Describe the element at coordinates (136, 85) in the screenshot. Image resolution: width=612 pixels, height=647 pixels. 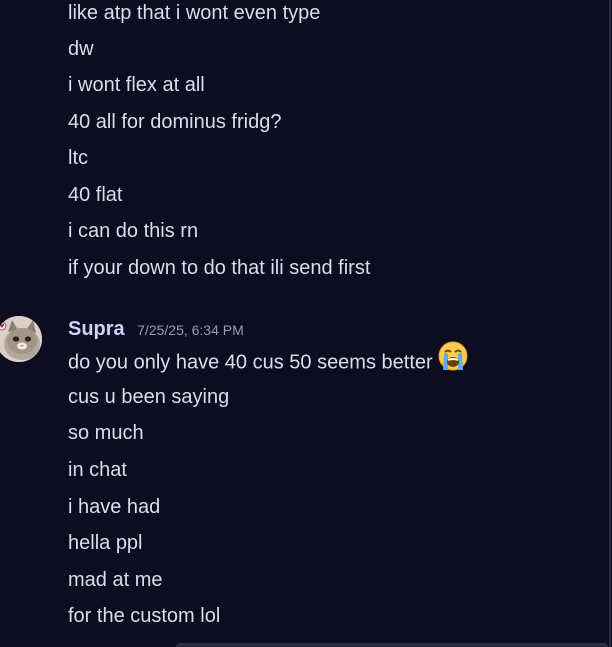
I see `message-line: i wont flex at all` at that location.